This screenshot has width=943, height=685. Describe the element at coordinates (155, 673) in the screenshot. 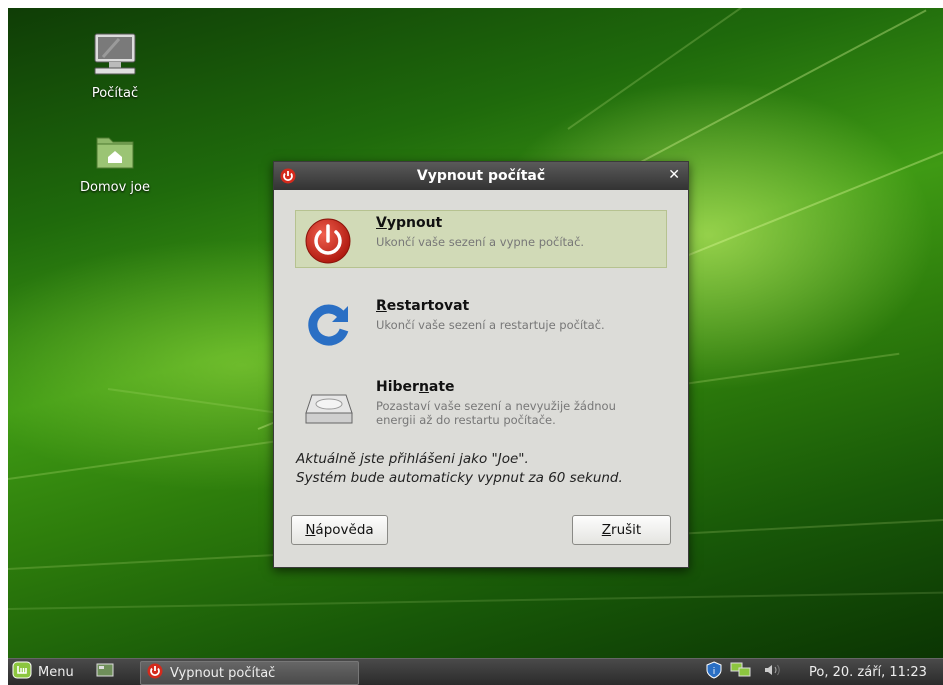

I see `power-app-icon` at that location.